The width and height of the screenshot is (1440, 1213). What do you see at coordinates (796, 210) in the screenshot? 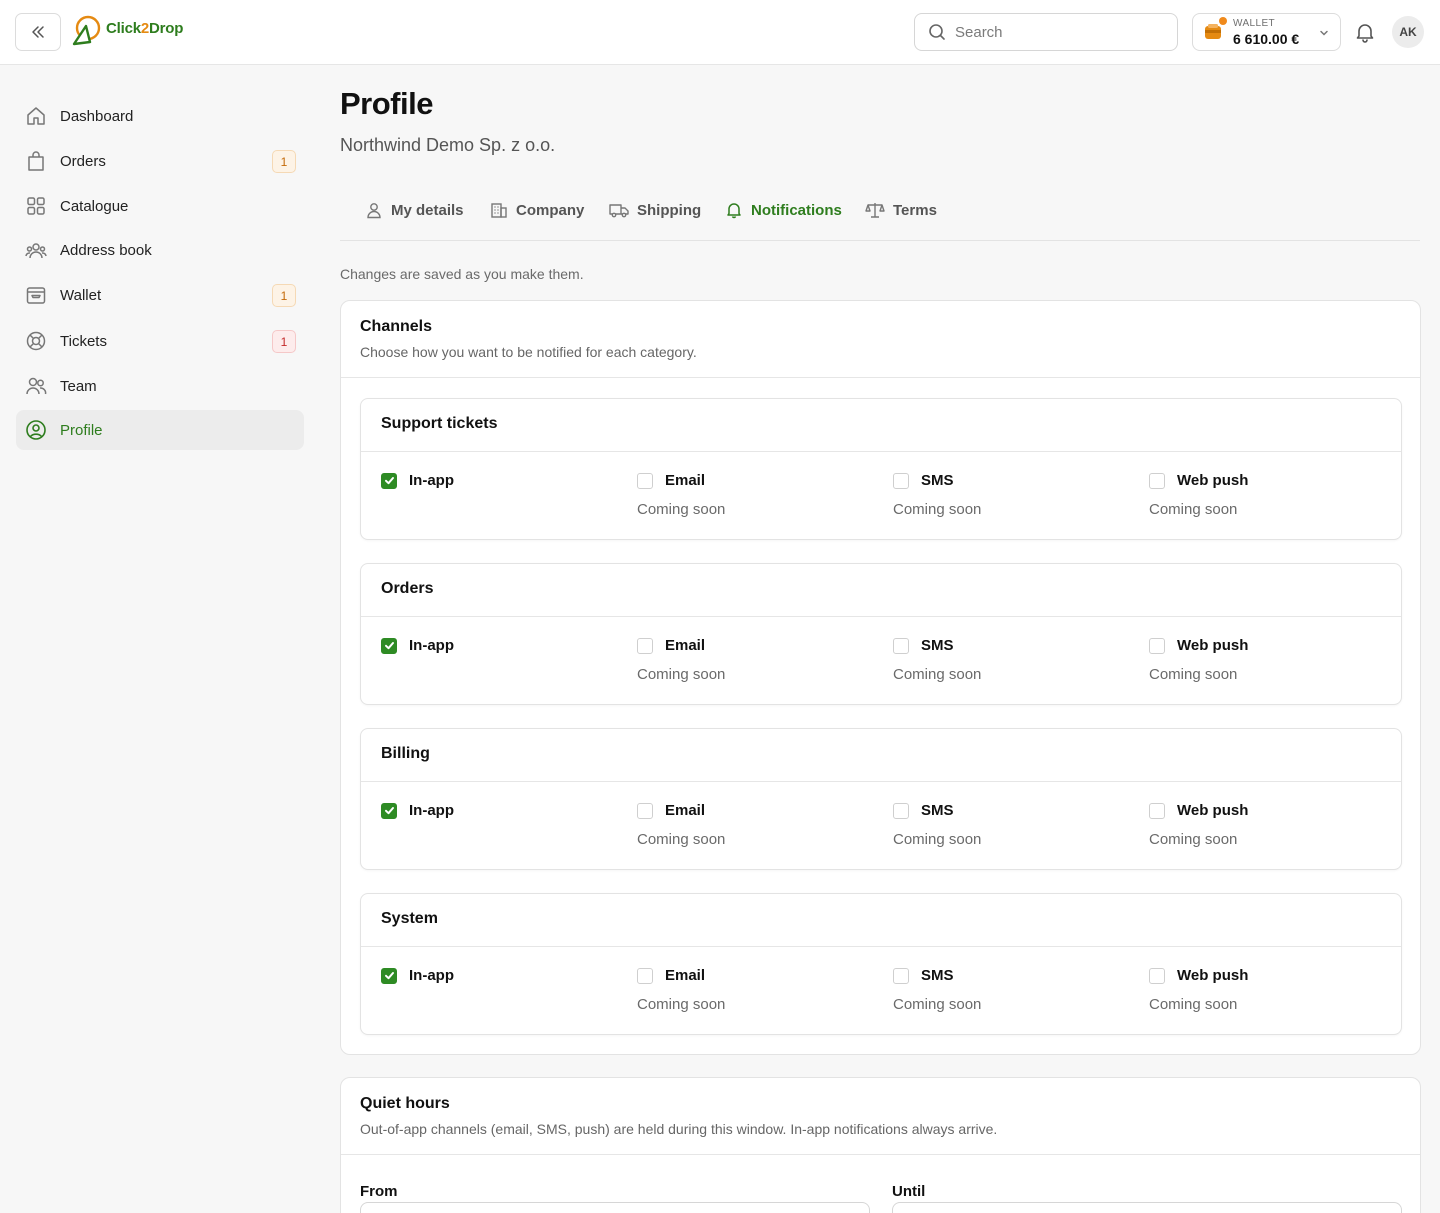
I see `tab-label: Notifications` at bounding box center [796, 210].